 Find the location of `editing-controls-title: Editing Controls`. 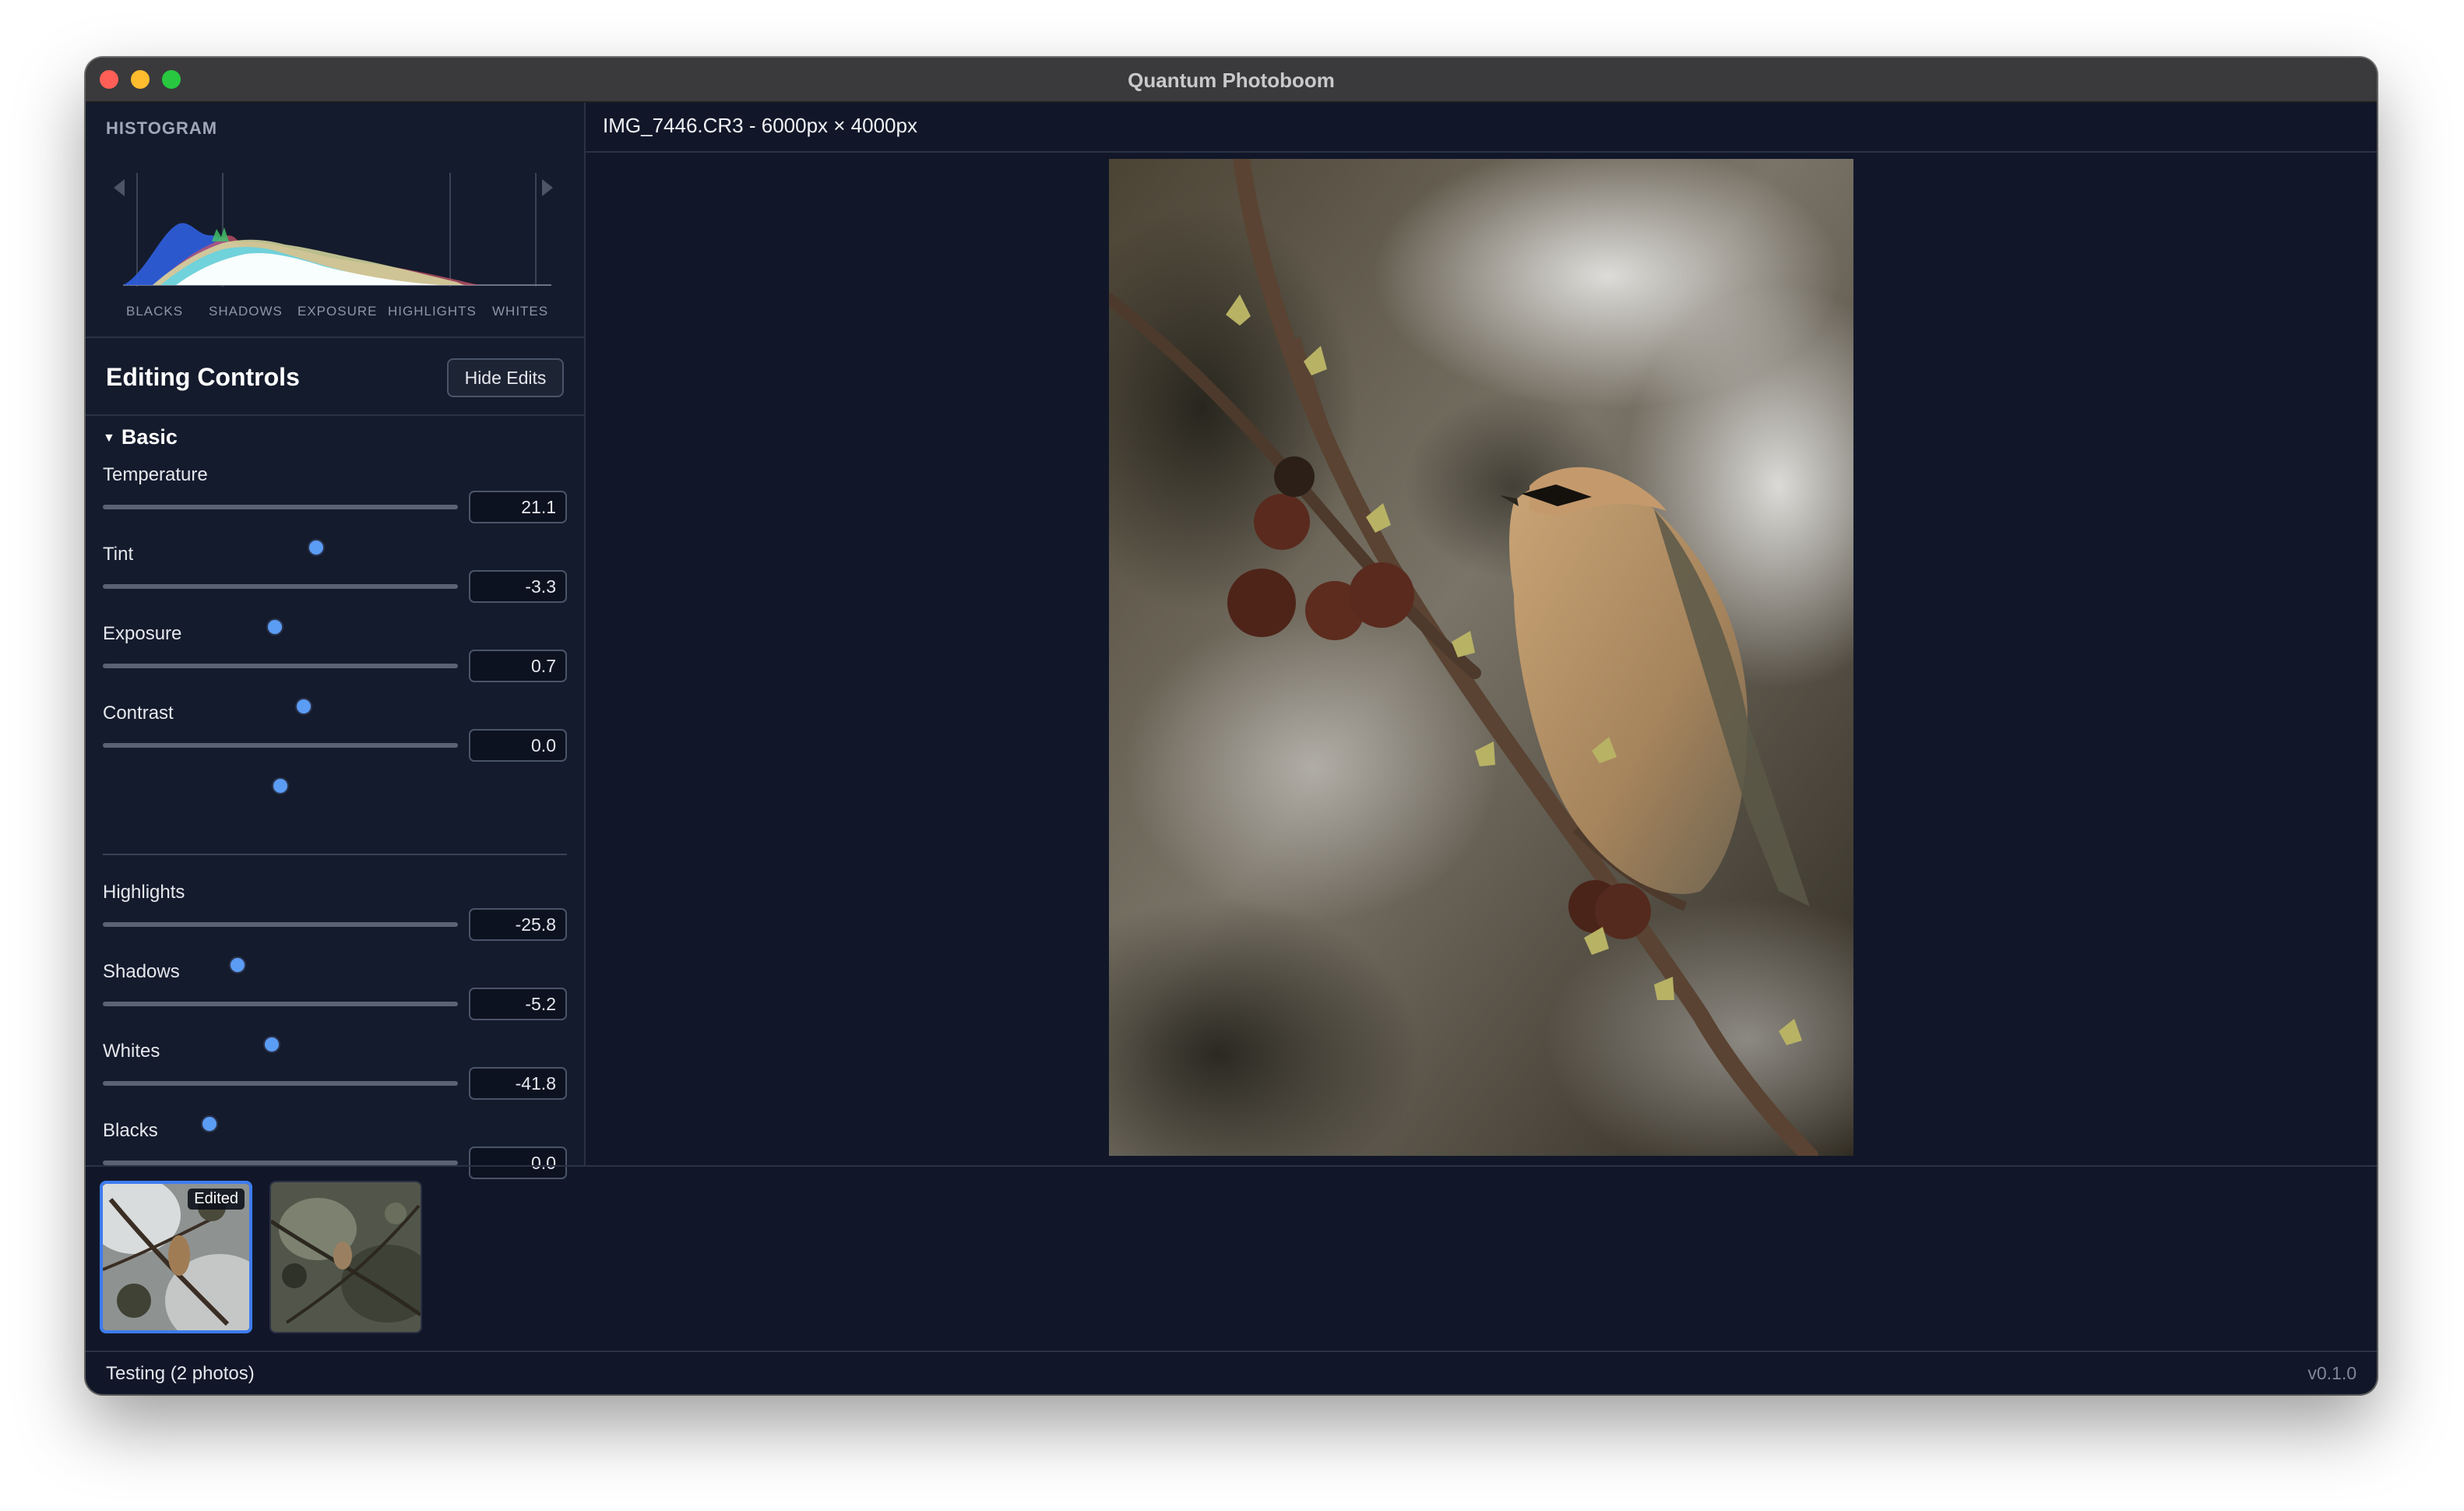

editing-controls-title: Editing Controls is located at coordinates (203, 377).